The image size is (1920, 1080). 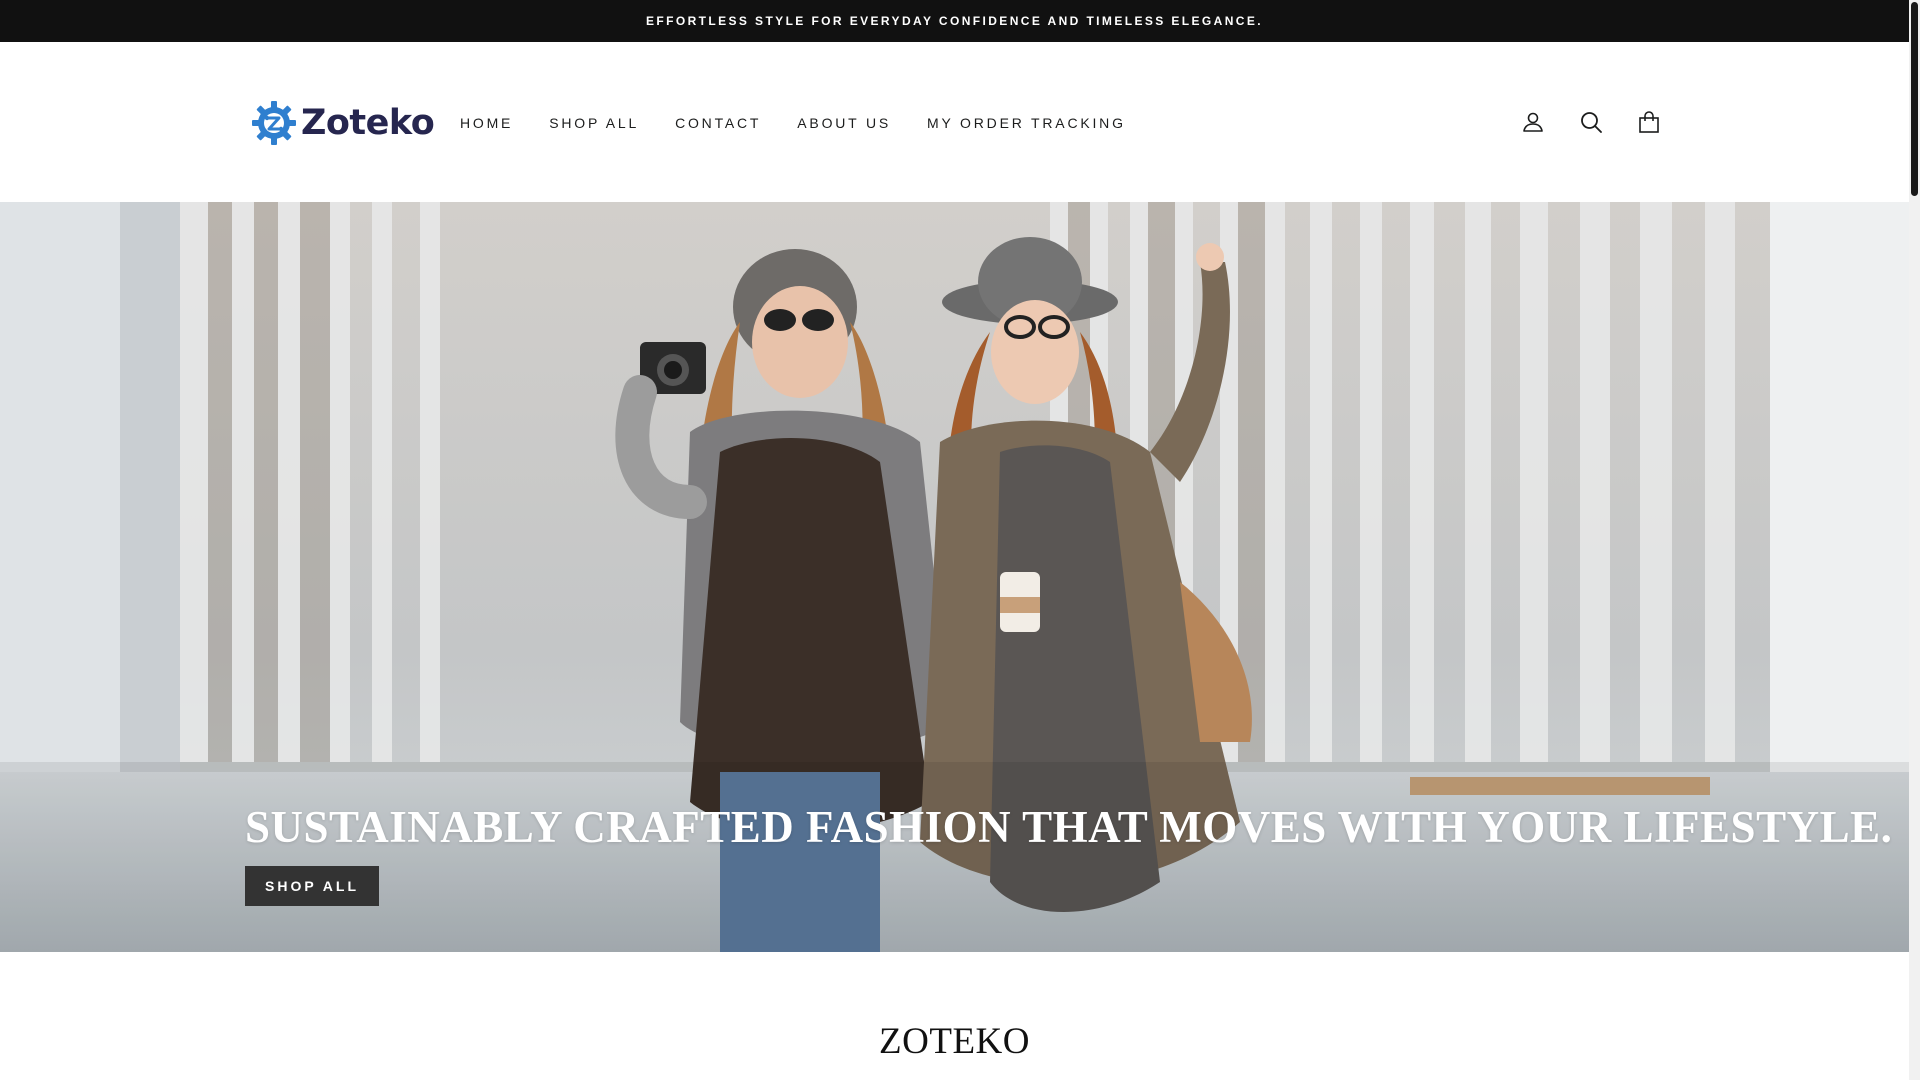 I want to click on nav-home: HOME, so click(x=486, y=123).